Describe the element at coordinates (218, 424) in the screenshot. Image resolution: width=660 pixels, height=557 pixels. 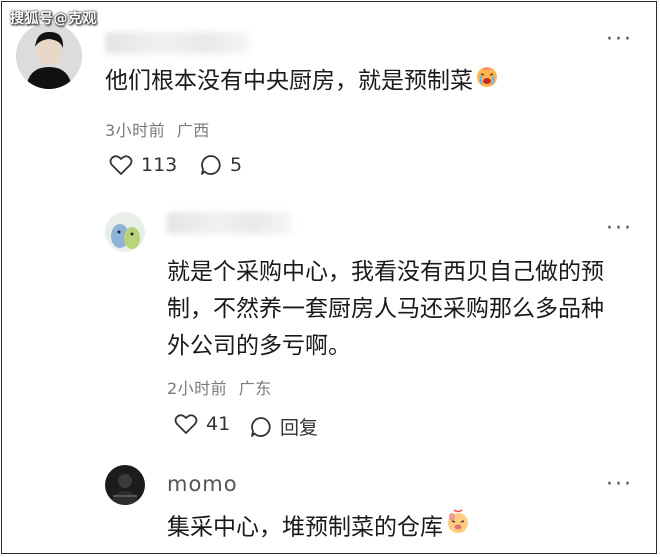
I see `like-count: 41` at that location.